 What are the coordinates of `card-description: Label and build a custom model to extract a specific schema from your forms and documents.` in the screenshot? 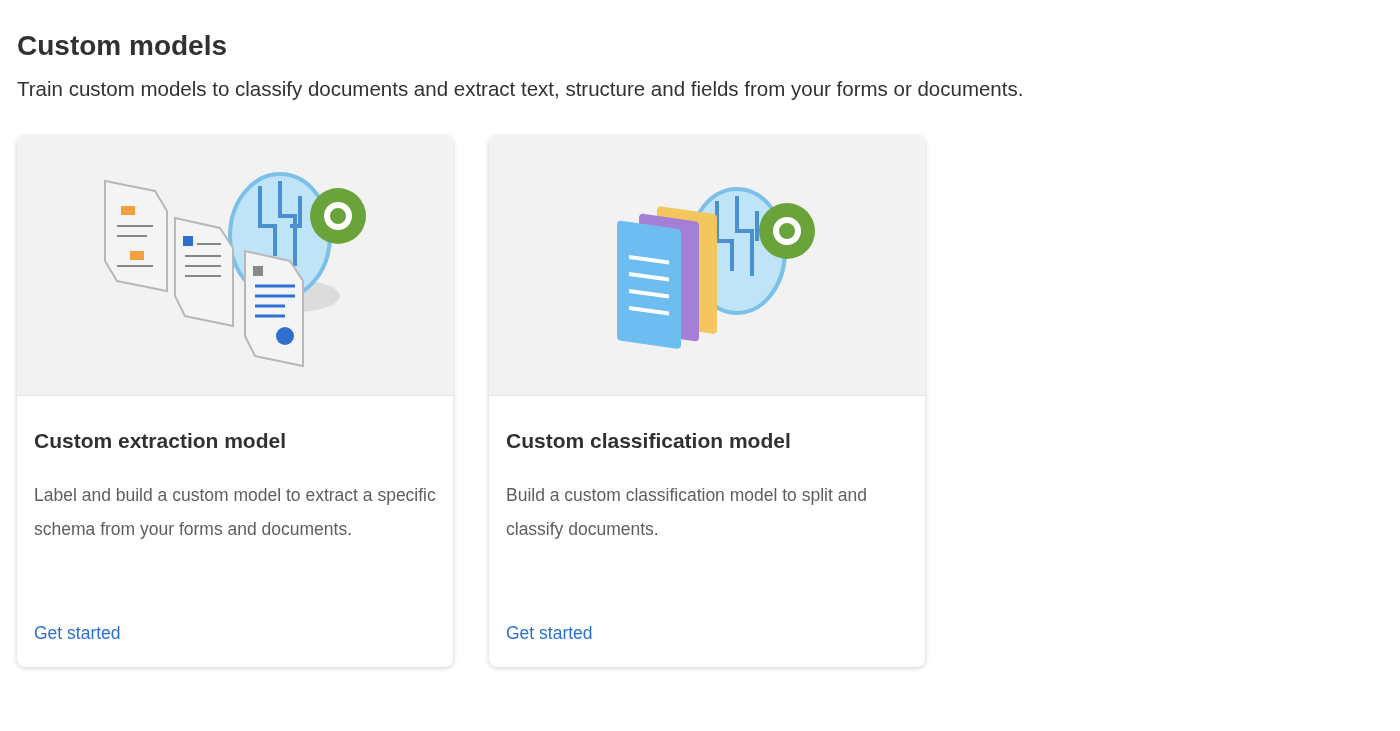 It's located at (235, 512).